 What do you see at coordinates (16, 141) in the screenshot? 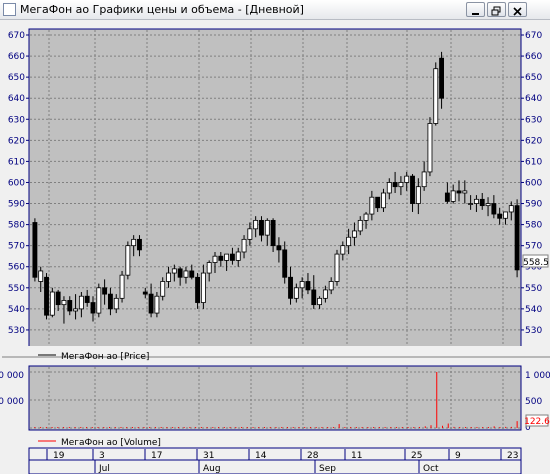
I see `y-tick-label: 620` at bounding box center [16, 141].